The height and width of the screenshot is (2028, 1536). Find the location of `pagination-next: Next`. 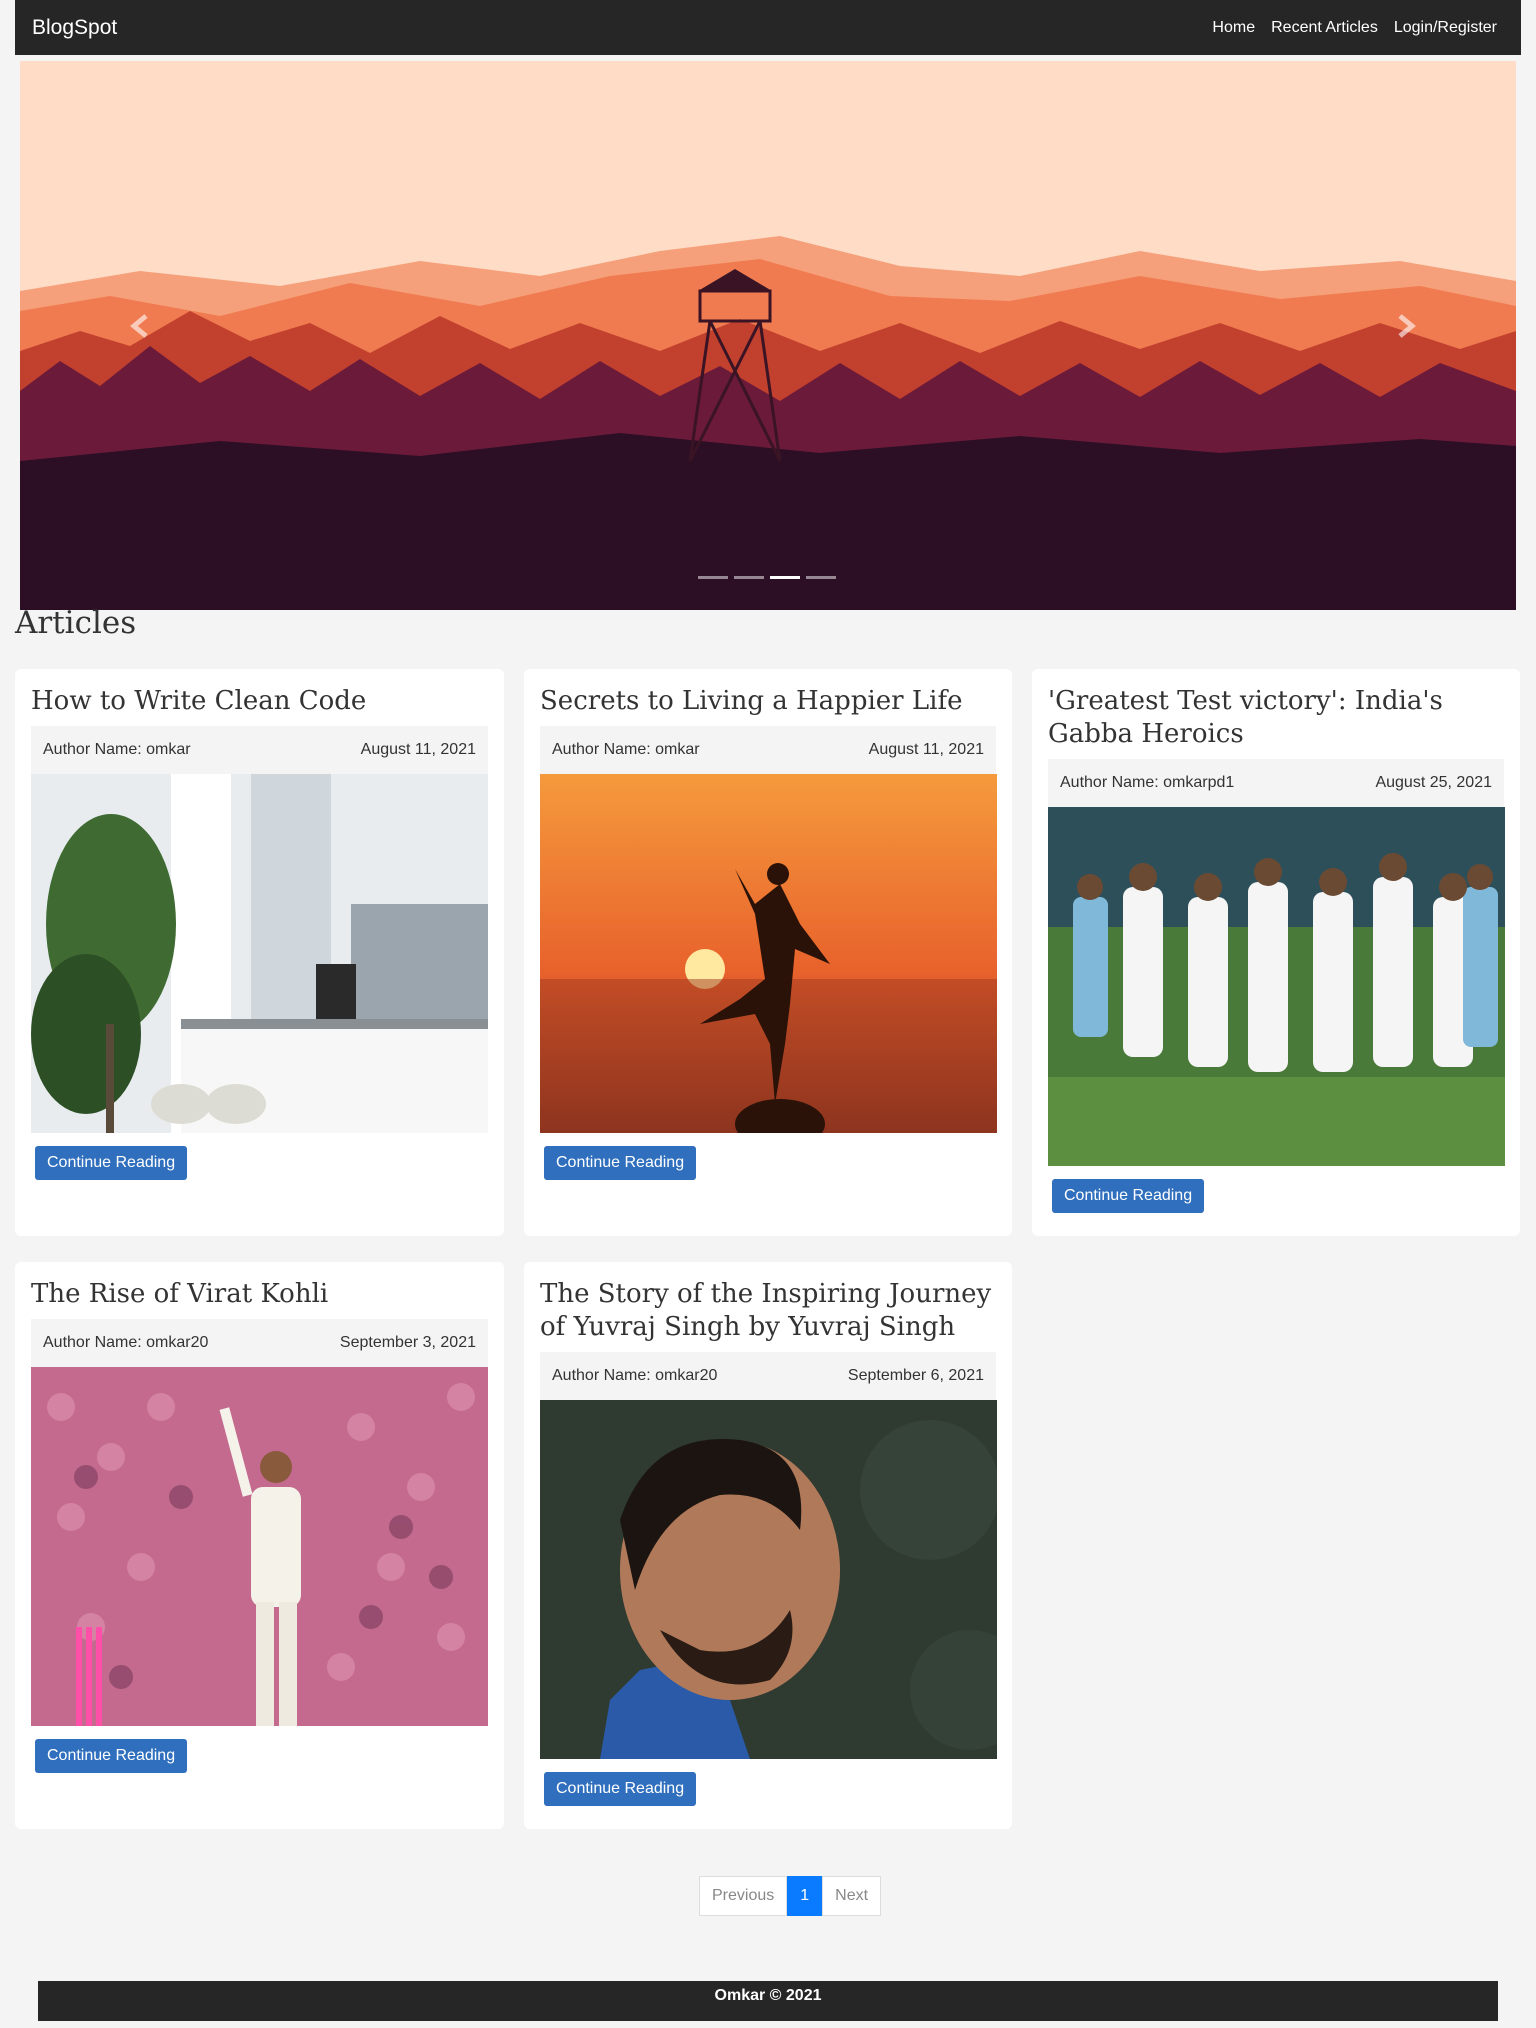

pagination-next: Next is located at coordinates (852, 1896).